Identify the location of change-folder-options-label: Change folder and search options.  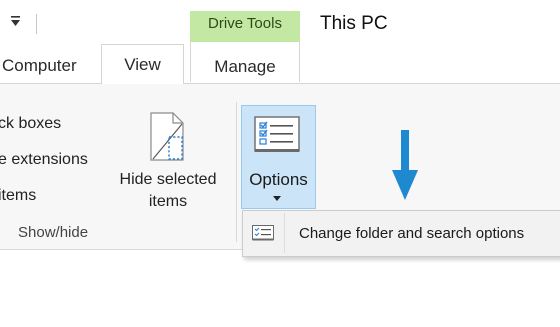
(412, 233).